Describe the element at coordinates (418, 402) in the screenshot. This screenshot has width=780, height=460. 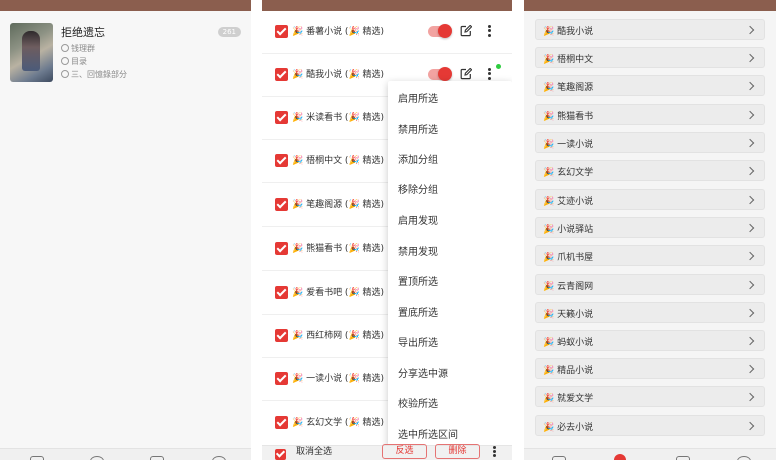
I see `menu-item-check: 校验所选` at that location.